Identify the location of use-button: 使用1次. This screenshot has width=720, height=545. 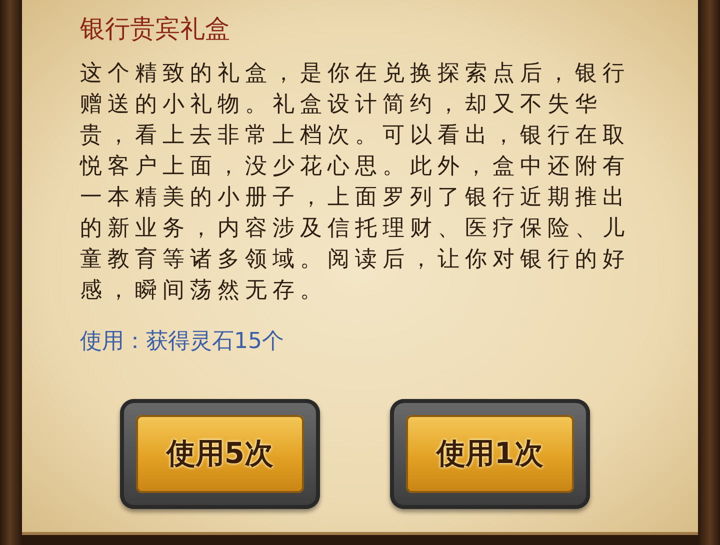
(490, 454).